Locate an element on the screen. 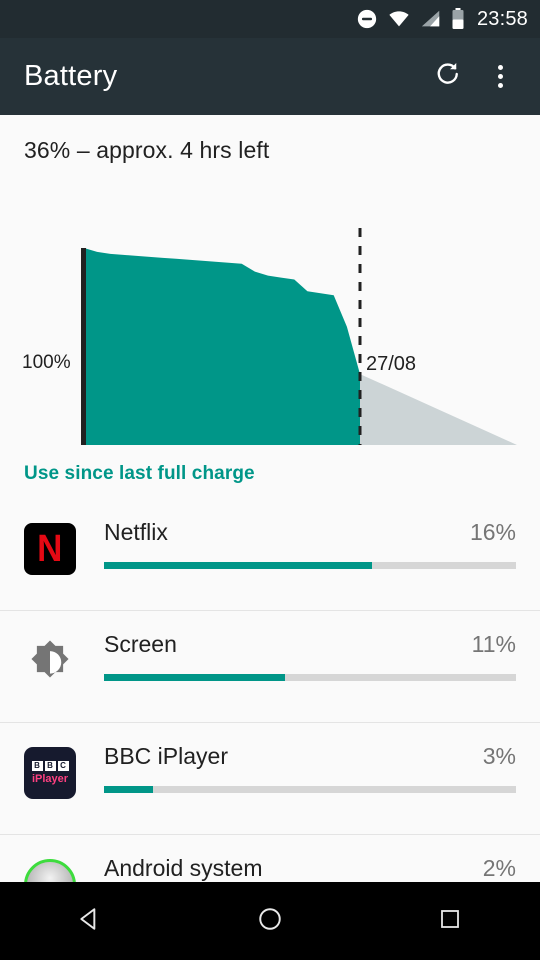  recents-nav-icon is located at coordinates (450, 921).